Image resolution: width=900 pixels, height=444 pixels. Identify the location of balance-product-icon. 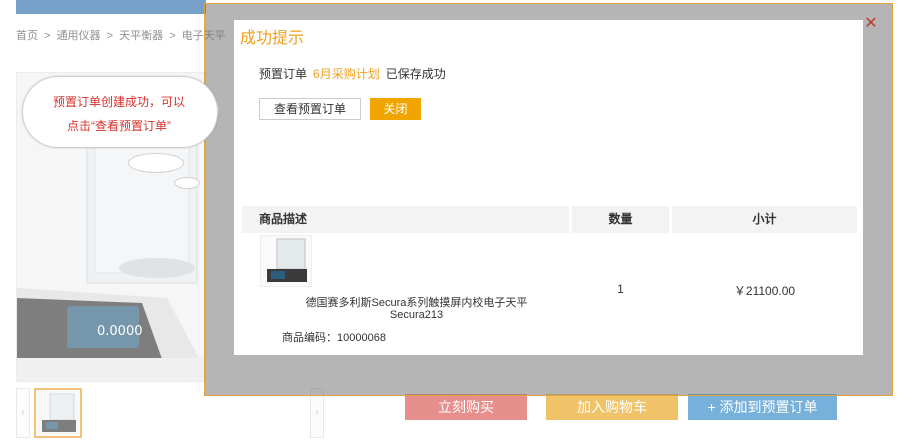
(286, 261).